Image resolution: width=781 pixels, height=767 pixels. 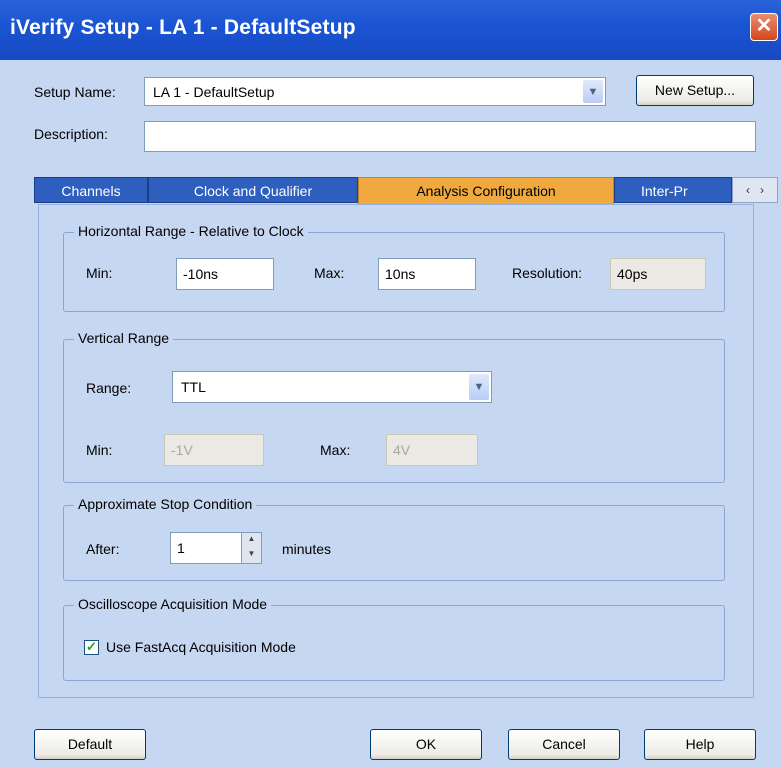 What do you see at coordinates (426, 744) in the screenshot?
I see `ok-button: OK` at bounding box center [426, 744].